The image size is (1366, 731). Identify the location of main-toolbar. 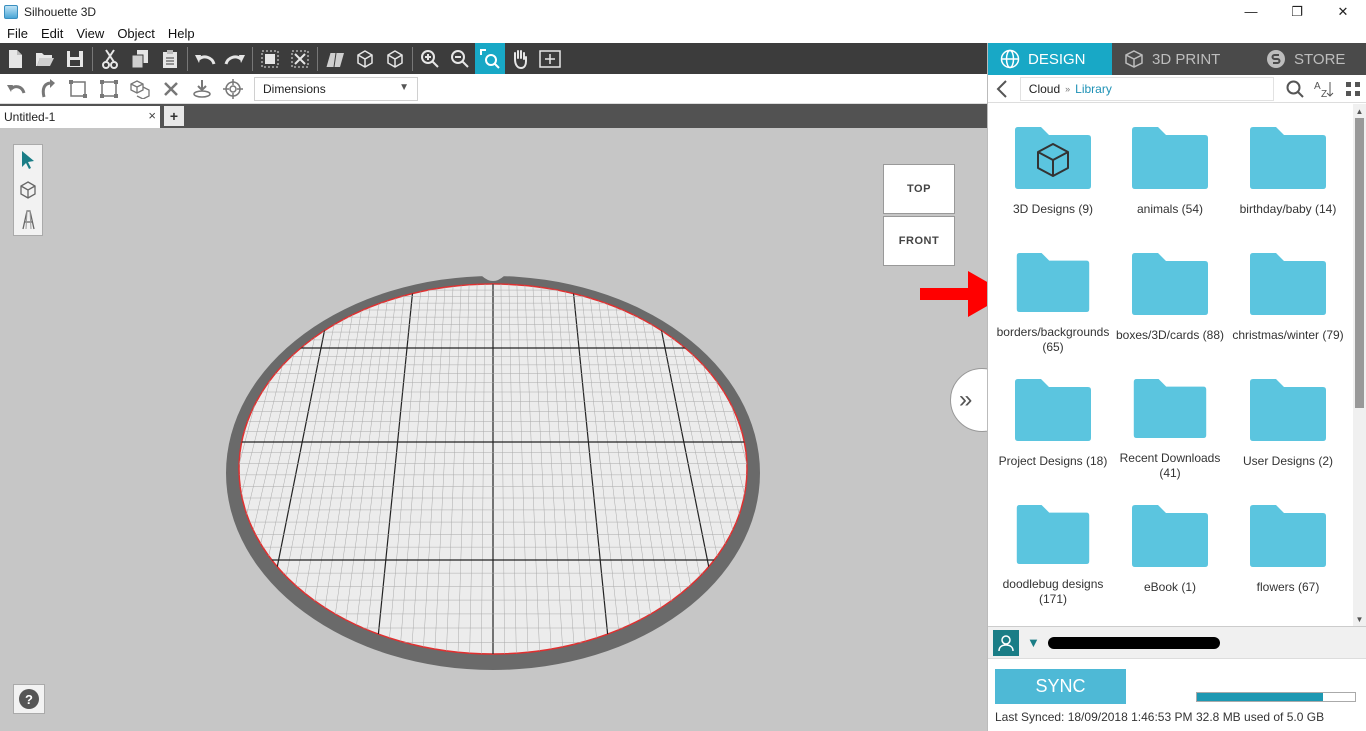
(493, 58).